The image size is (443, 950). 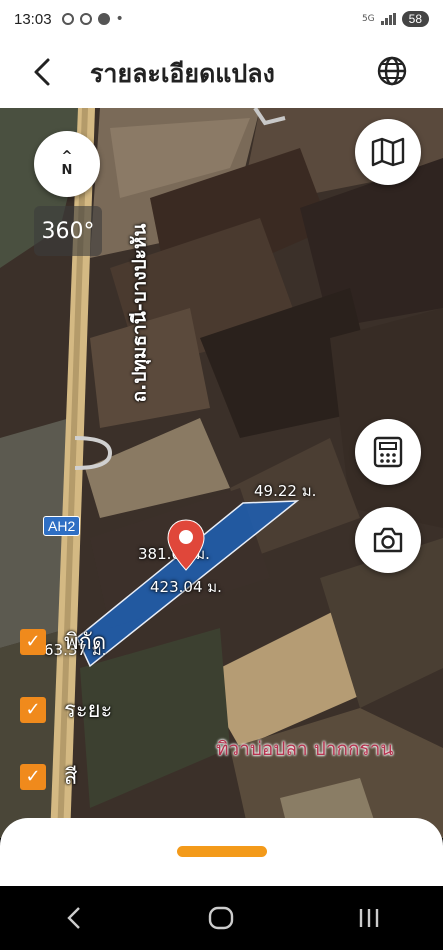 I want to click on system-nav-bar, so click(x=221, y=918).